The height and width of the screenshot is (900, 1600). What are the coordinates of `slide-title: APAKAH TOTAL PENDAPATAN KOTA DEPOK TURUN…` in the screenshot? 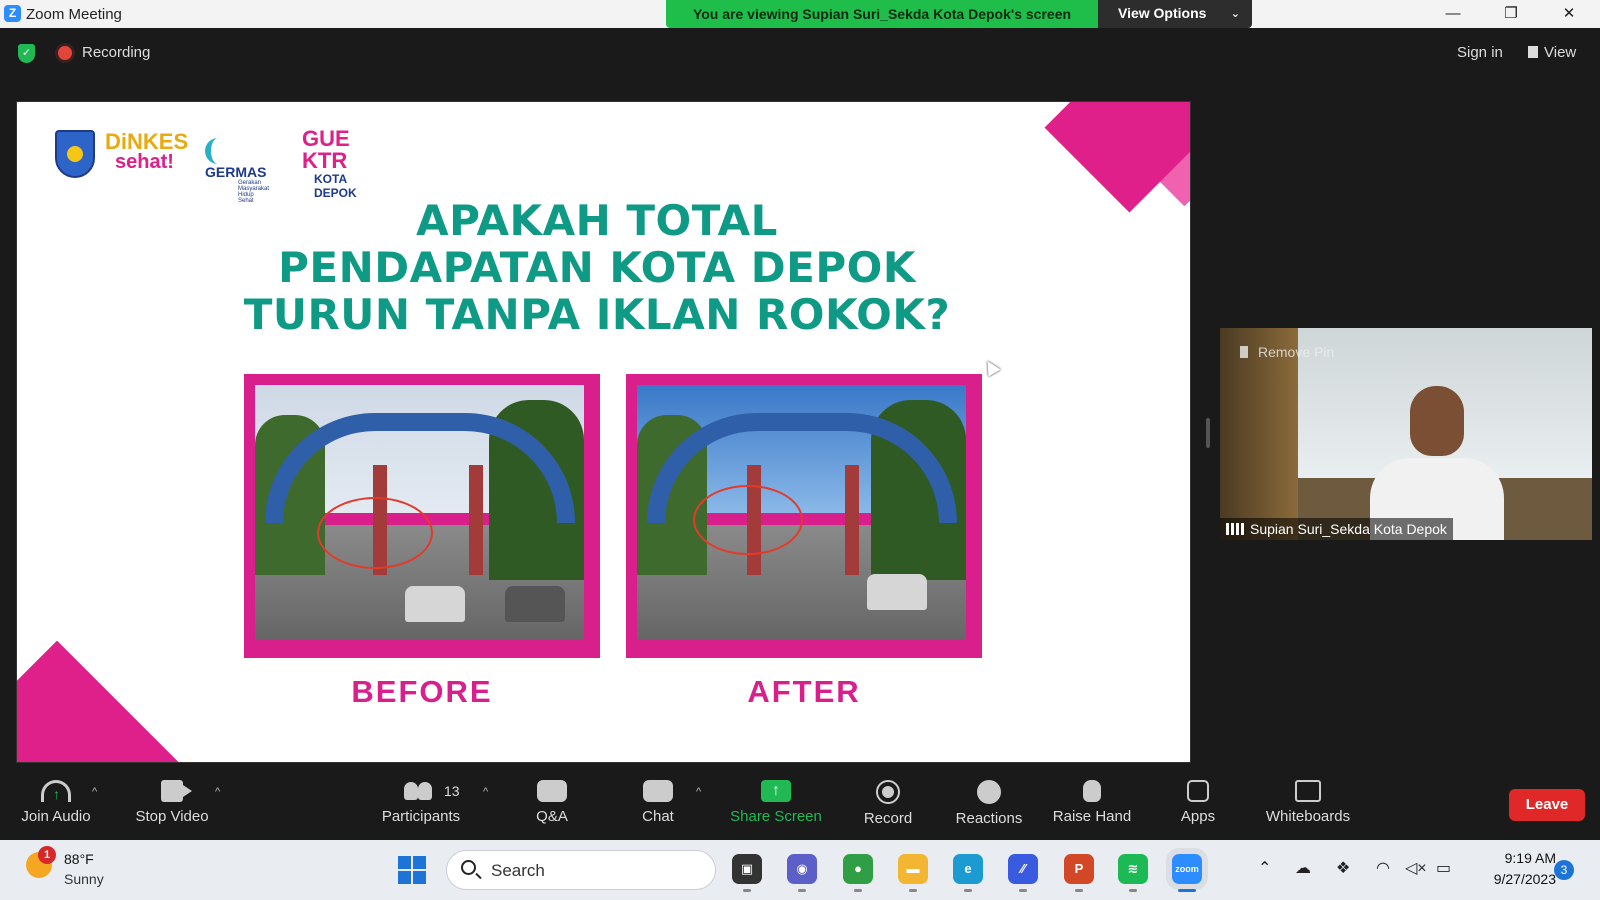 It's located at (597, 267).